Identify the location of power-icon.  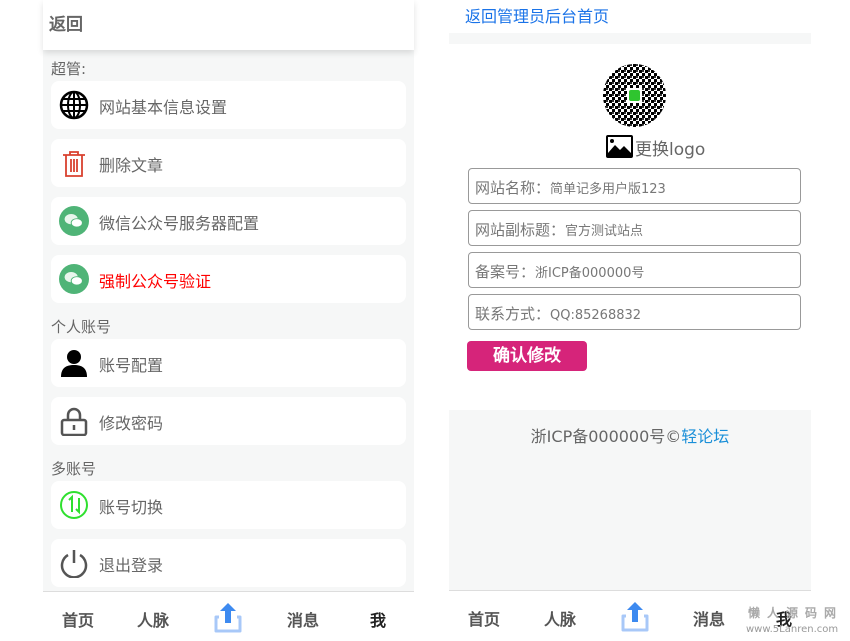
(74, 564).